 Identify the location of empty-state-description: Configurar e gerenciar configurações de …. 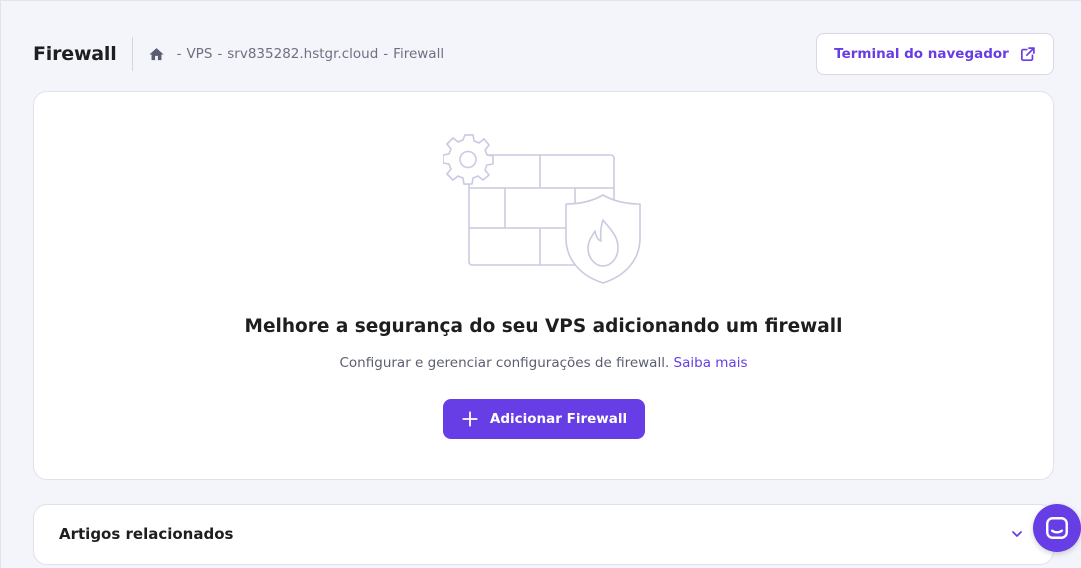
(504, 363).